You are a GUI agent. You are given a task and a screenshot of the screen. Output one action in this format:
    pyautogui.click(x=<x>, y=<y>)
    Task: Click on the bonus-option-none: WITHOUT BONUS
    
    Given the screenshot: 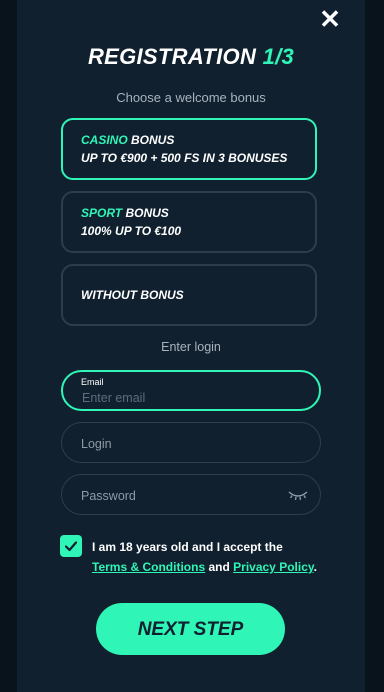 What is the action you would take?
    pyautogui.click(x=189, y=295)
    